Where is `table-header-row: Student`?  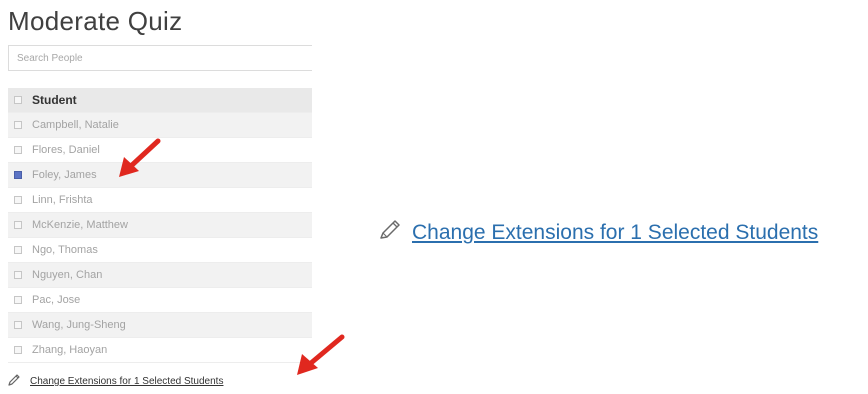
table-header-row: Student is located at coordinates (160, 100).